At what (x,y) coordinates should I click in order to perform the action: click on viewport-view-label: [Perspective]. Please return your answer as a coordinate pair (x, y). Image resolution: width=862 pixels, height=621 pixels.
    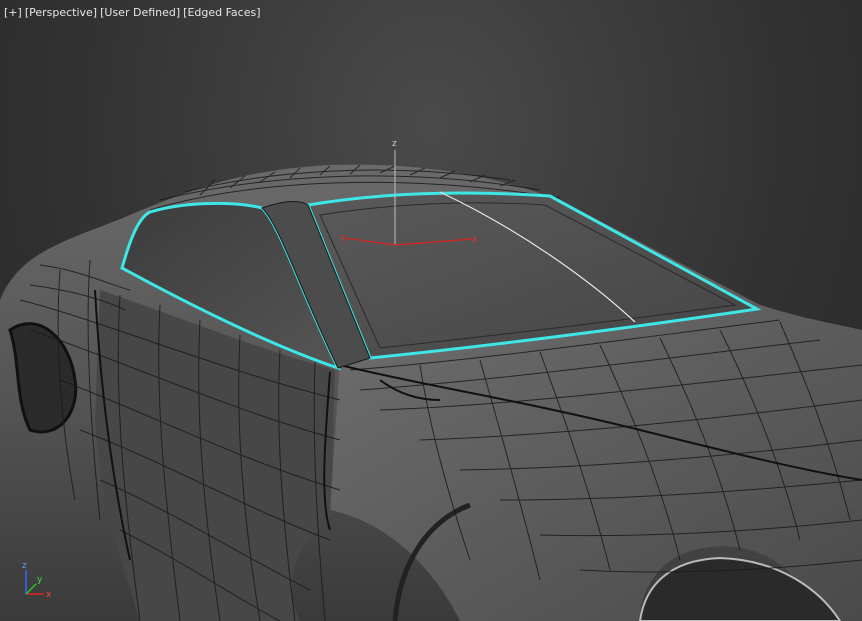
    Looking at the image, I should click on (61, 12).